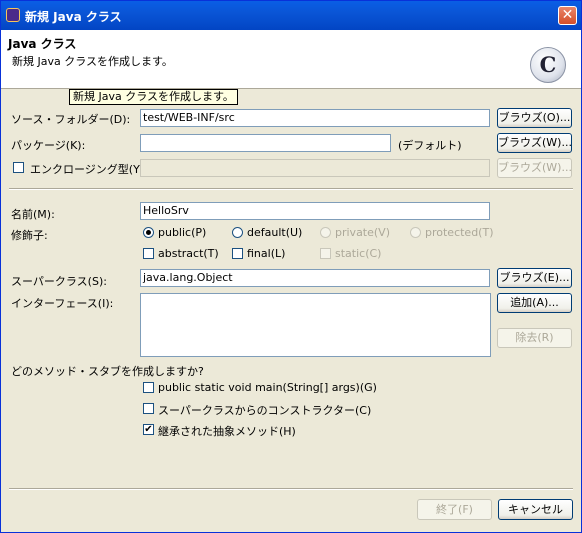  I want to click on finish-button: 終了(F), so click(454, 509).